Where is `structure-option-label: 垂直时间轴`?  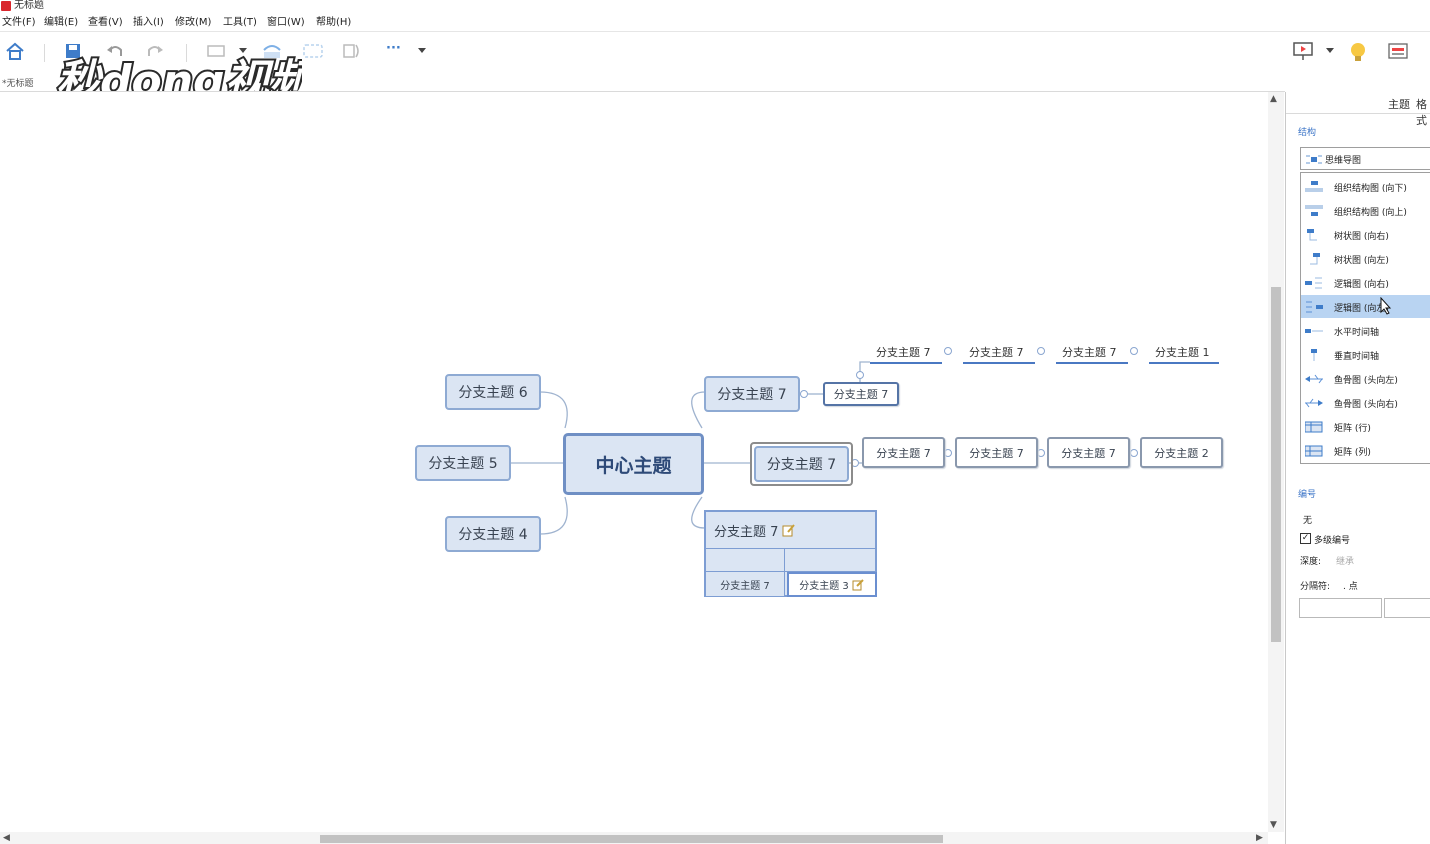 structure-option-label: 垂直时间轴 is located at coordinates (1357, 357).